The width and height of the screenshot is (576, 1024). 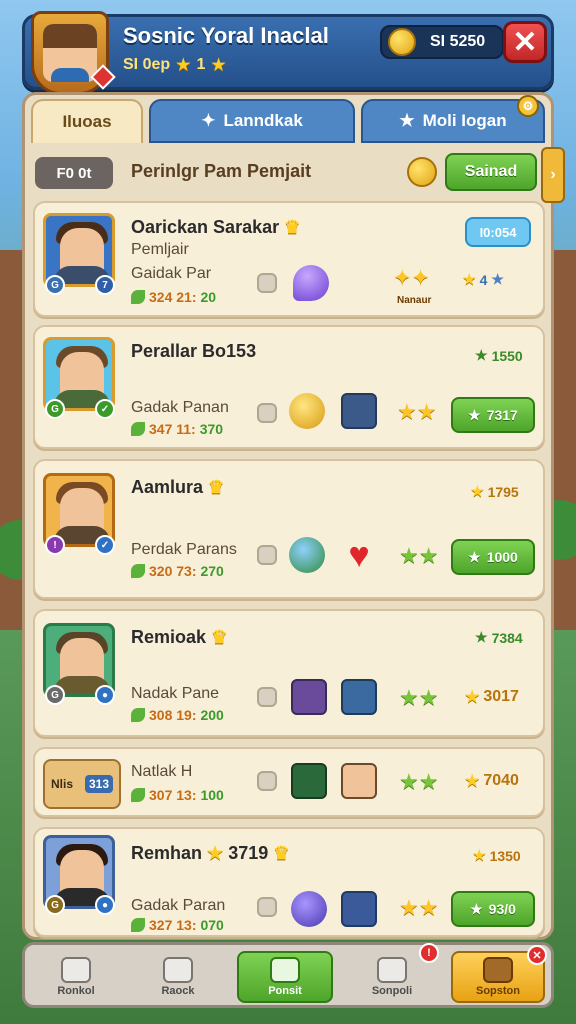 I want to click on player-avatar, so click(x=73, y=53).